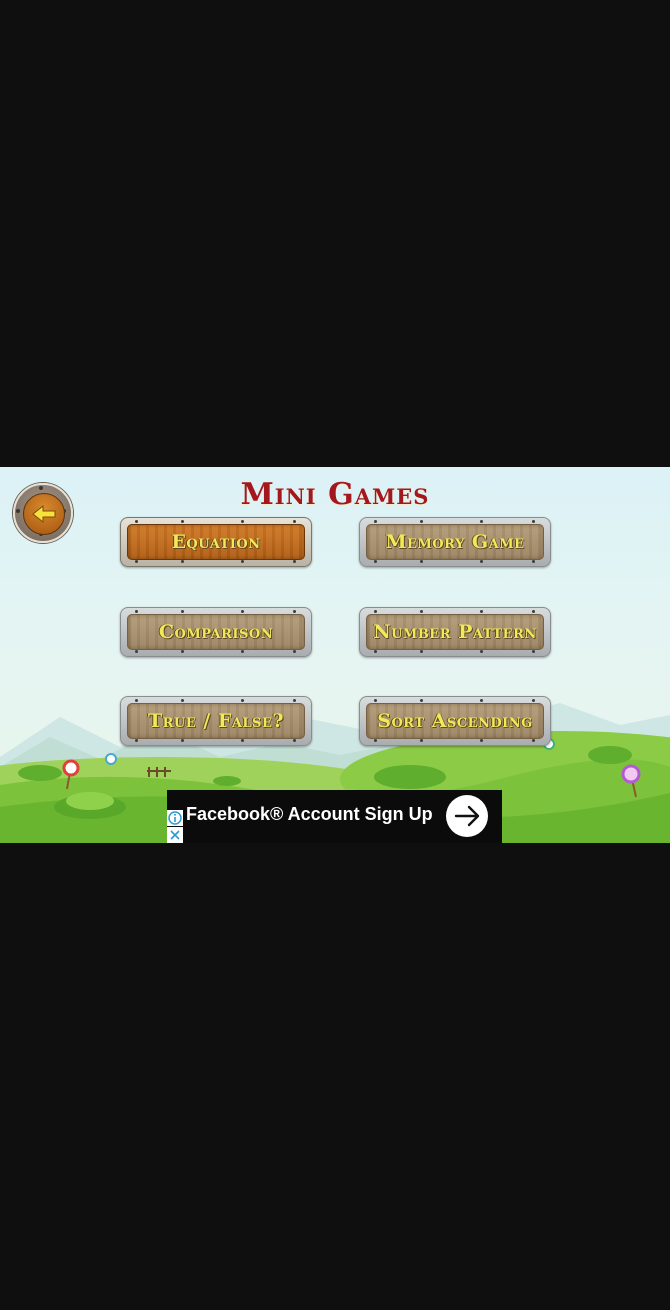 The image size is (670, 1310). I want to click on back-button-face, so click(44, 514).